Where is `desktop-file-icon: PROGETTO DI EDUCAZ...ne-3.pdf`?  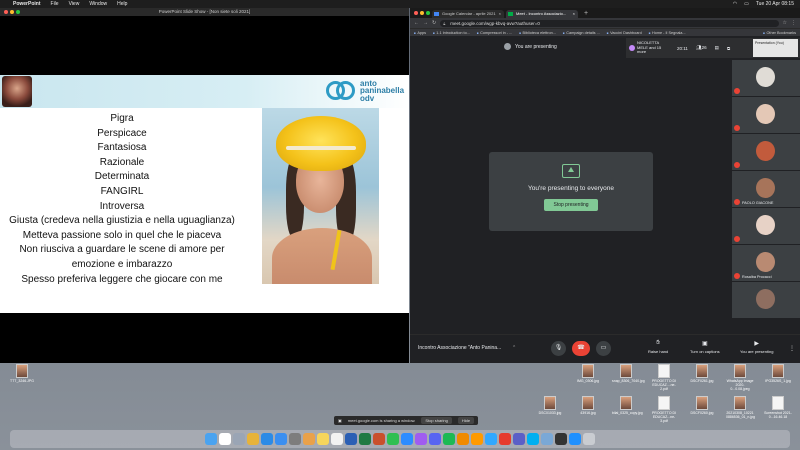 desktop-file-icon: PROGETTO DI EDUCAZ...ne-3.pdf is located at coordinates (664, 409).